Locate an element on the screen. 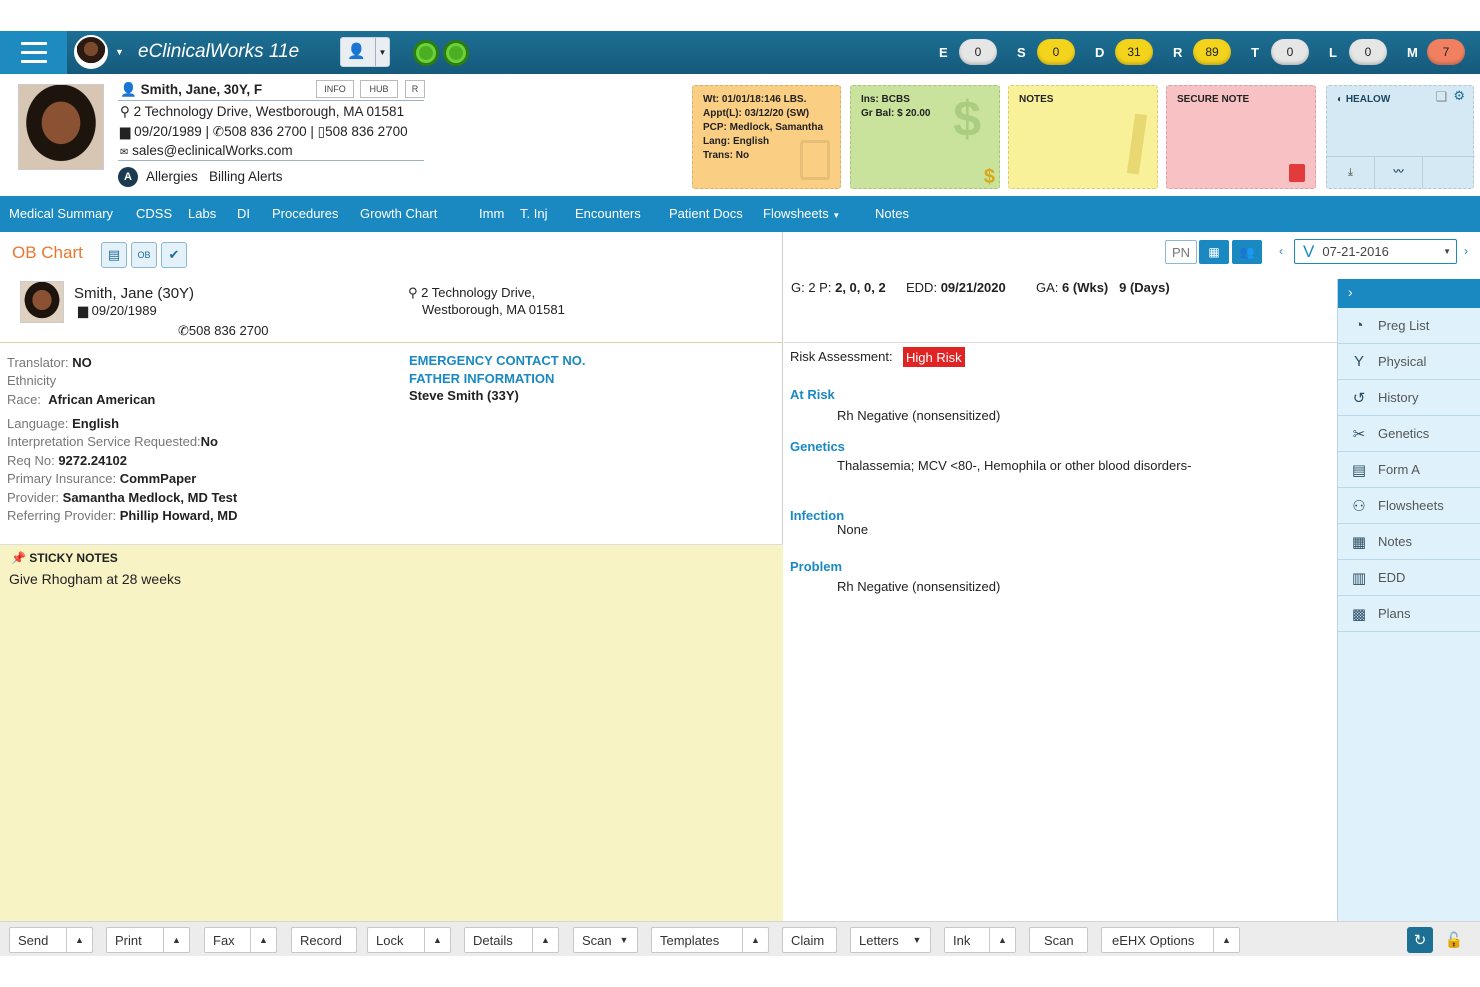 This screenshot has height=987, width=1480. ob-address-line-1: ⚲ 2 Technology Drive, is located at coordinates (471, 293).